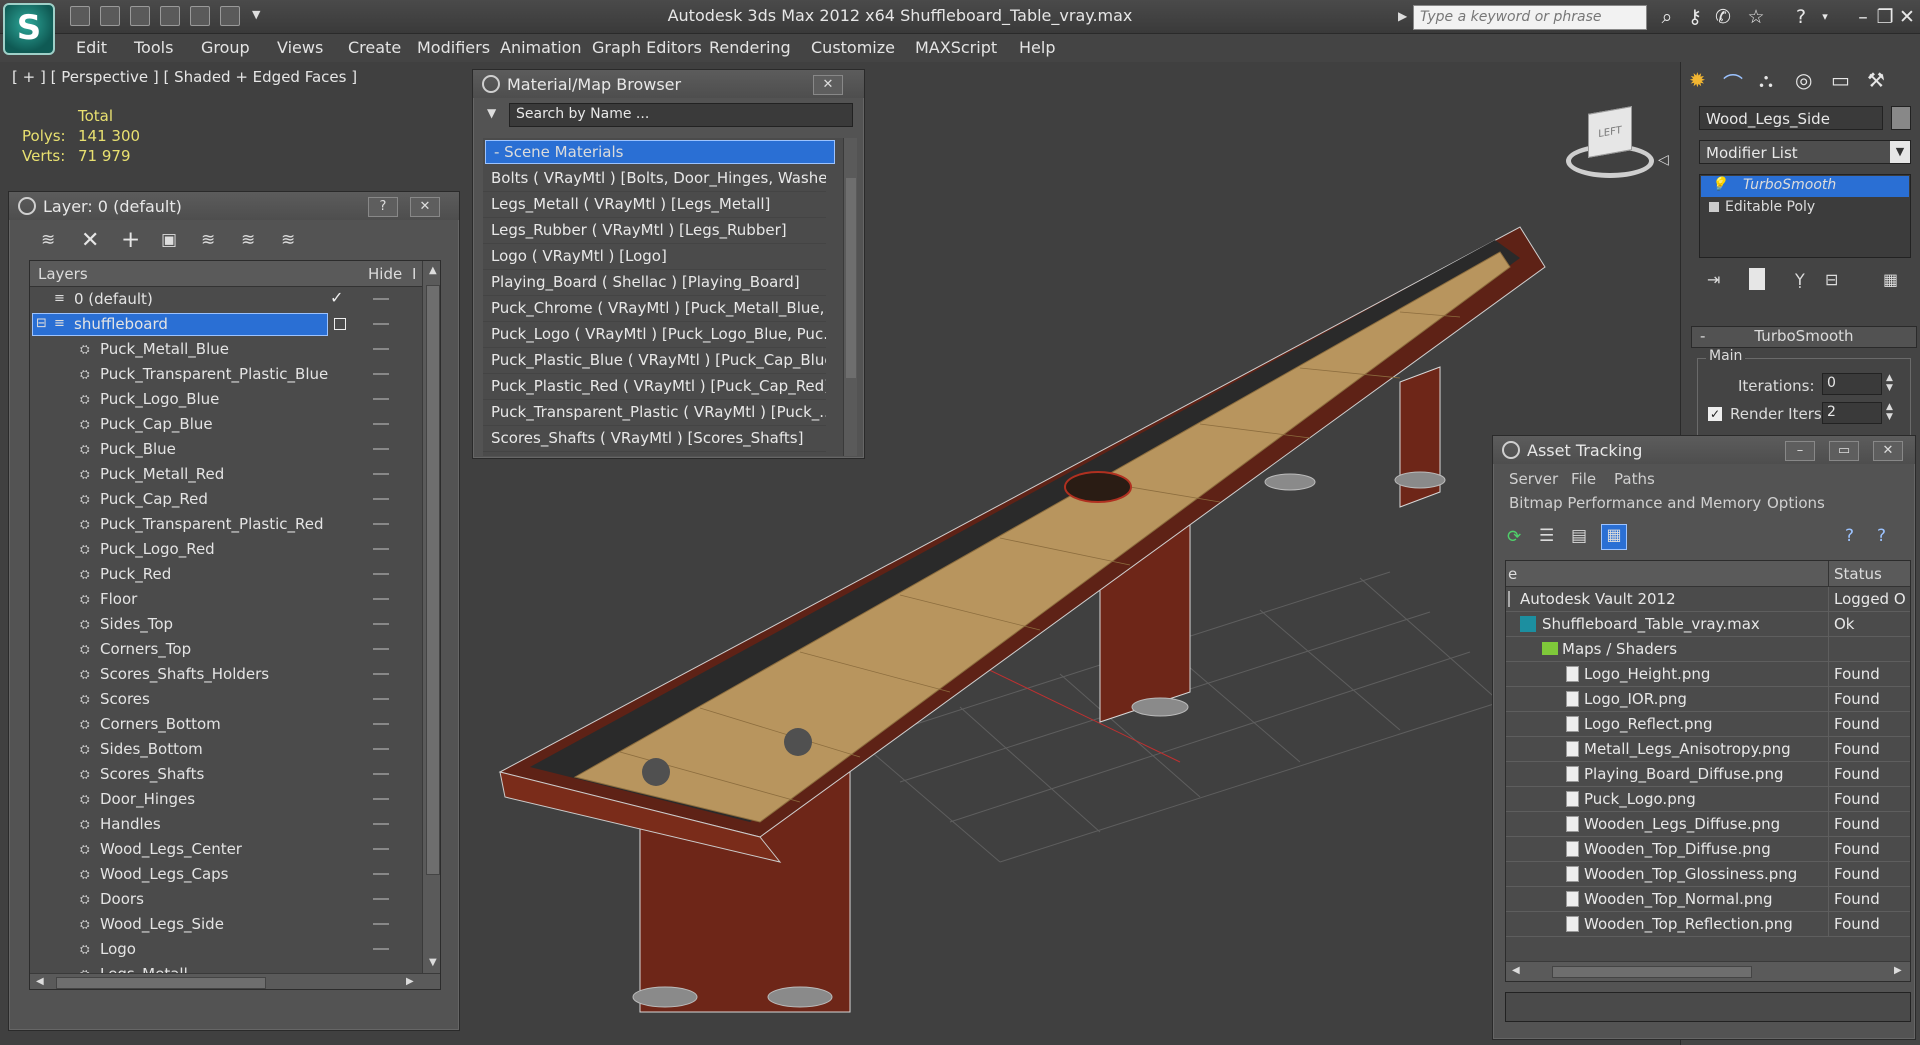  Describe the element at coordinates (225, 824) in the screenshot. I see `layer-object-row: ⛭ Handles` at that location.